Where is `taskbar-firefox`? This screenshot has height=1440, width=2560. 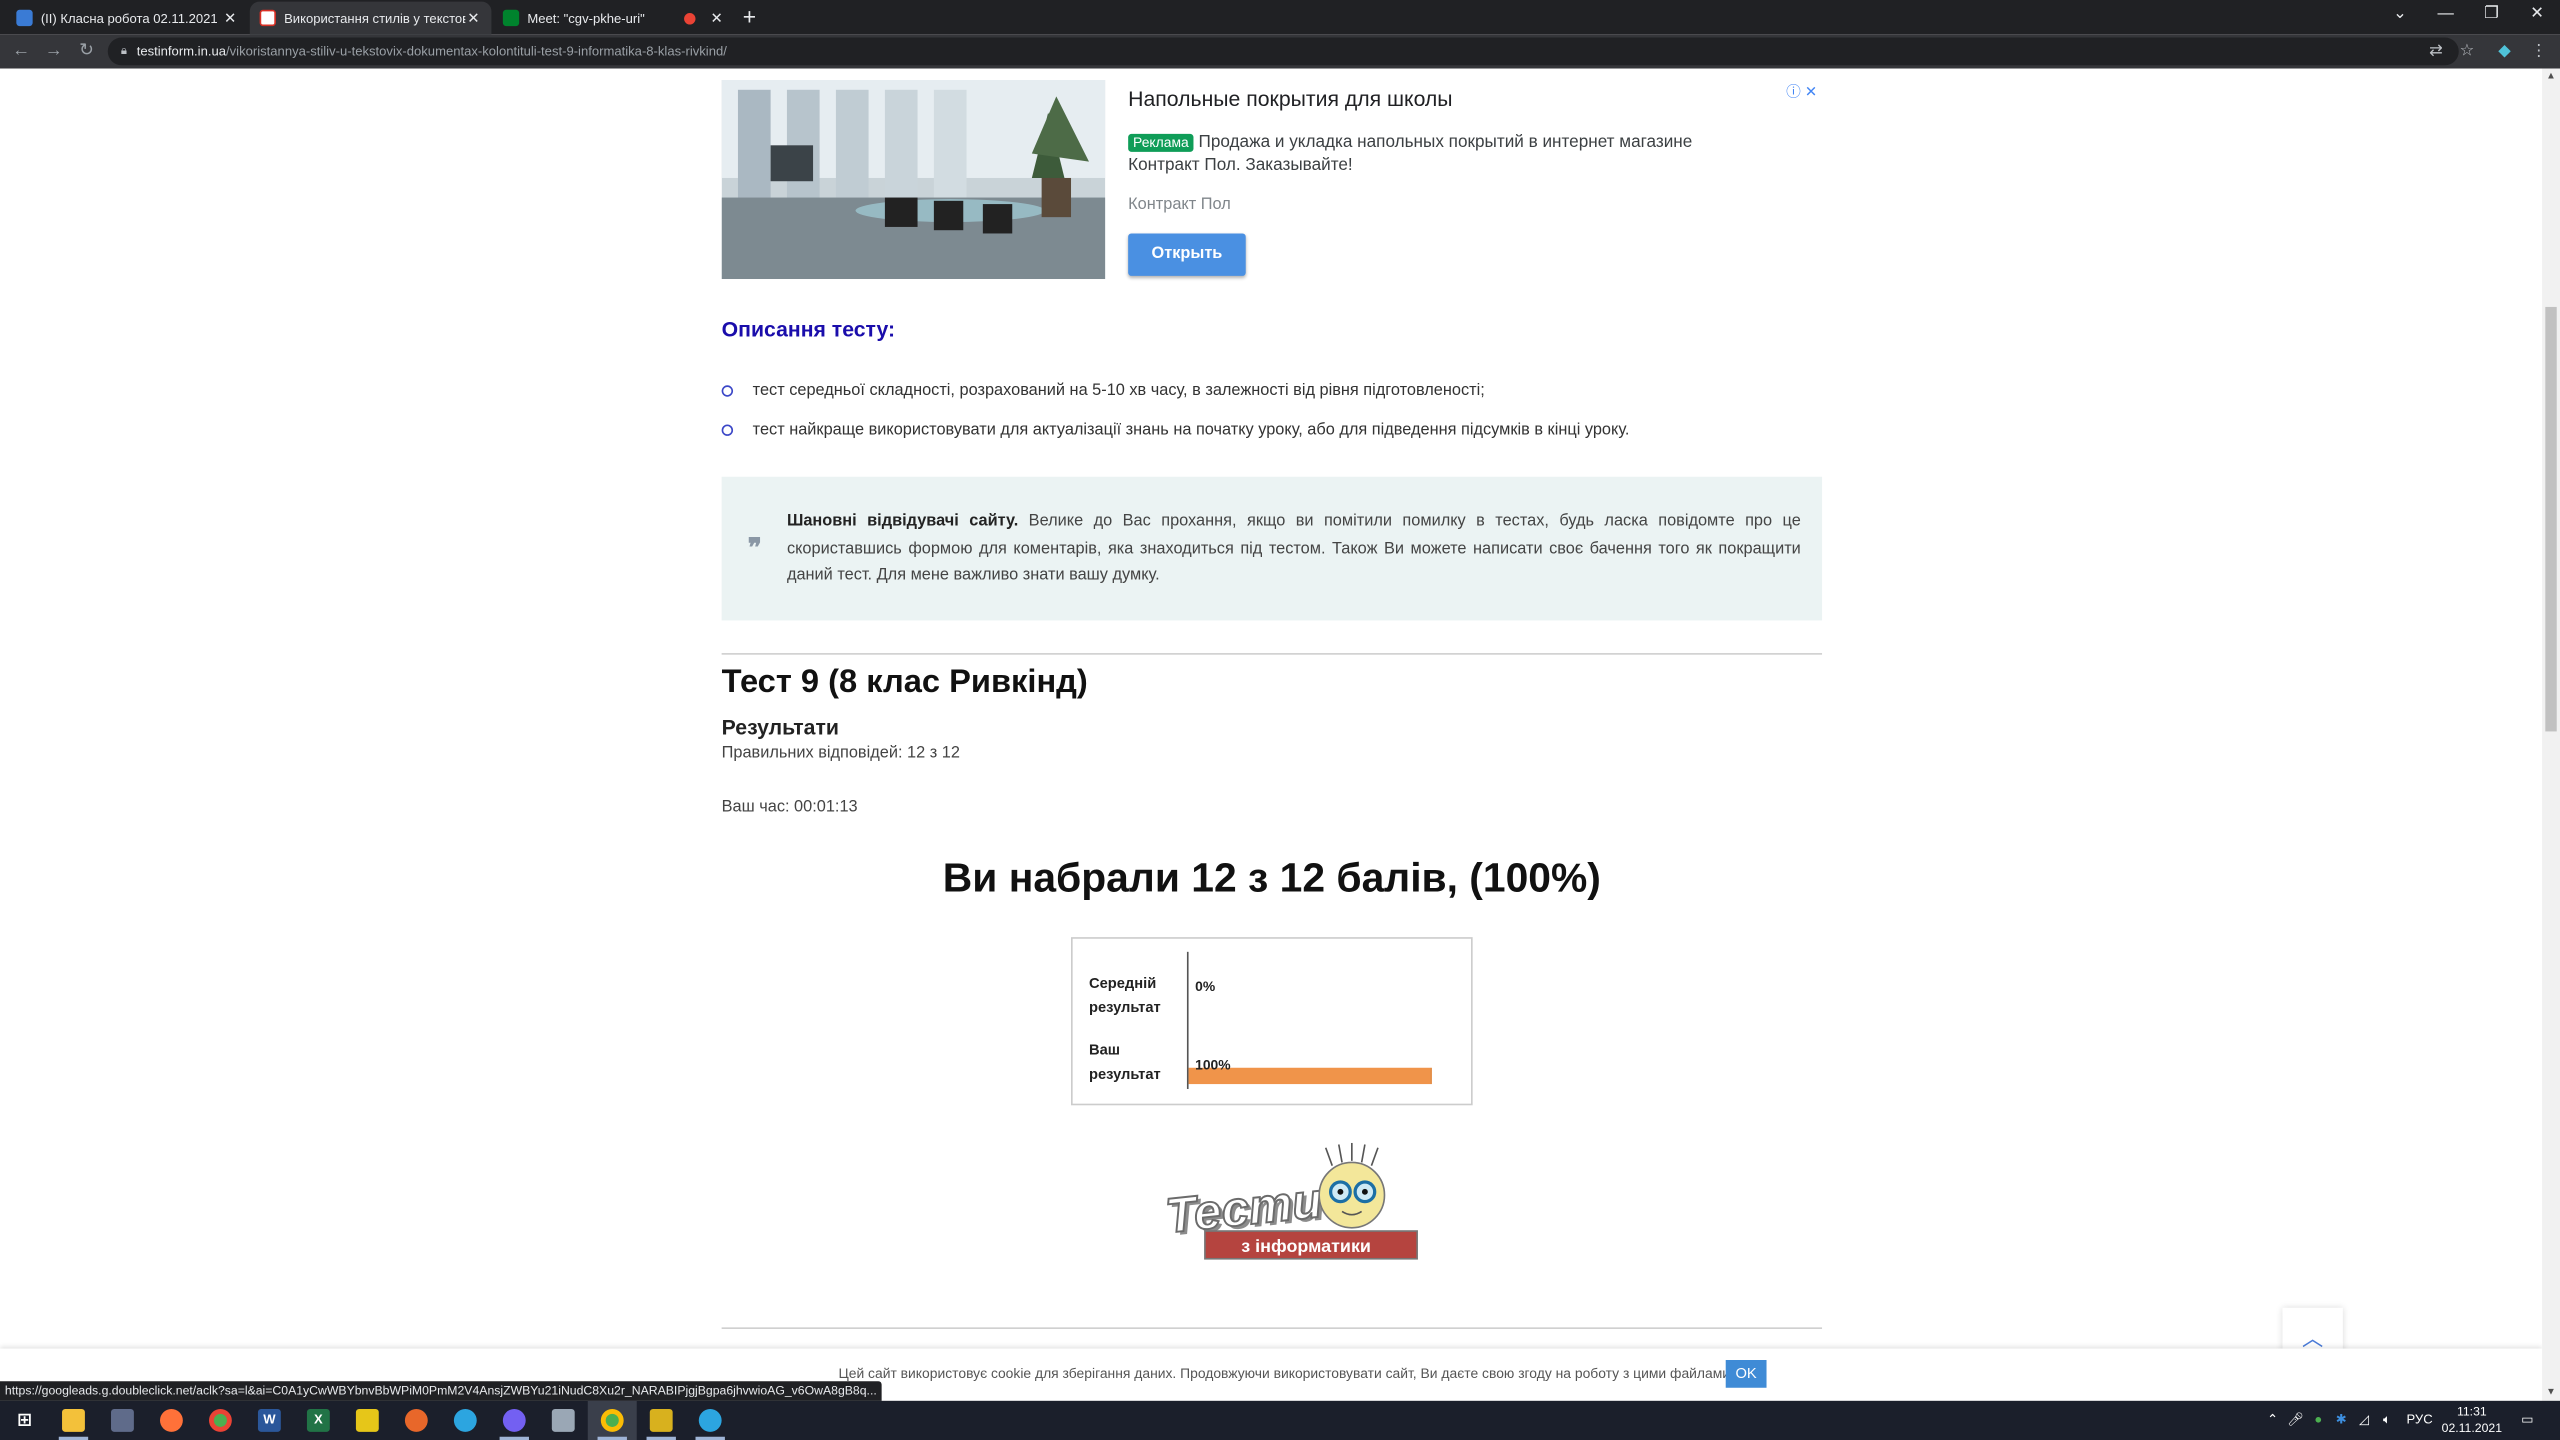
taskbar-firefox is located at coordinates (171, 1420).